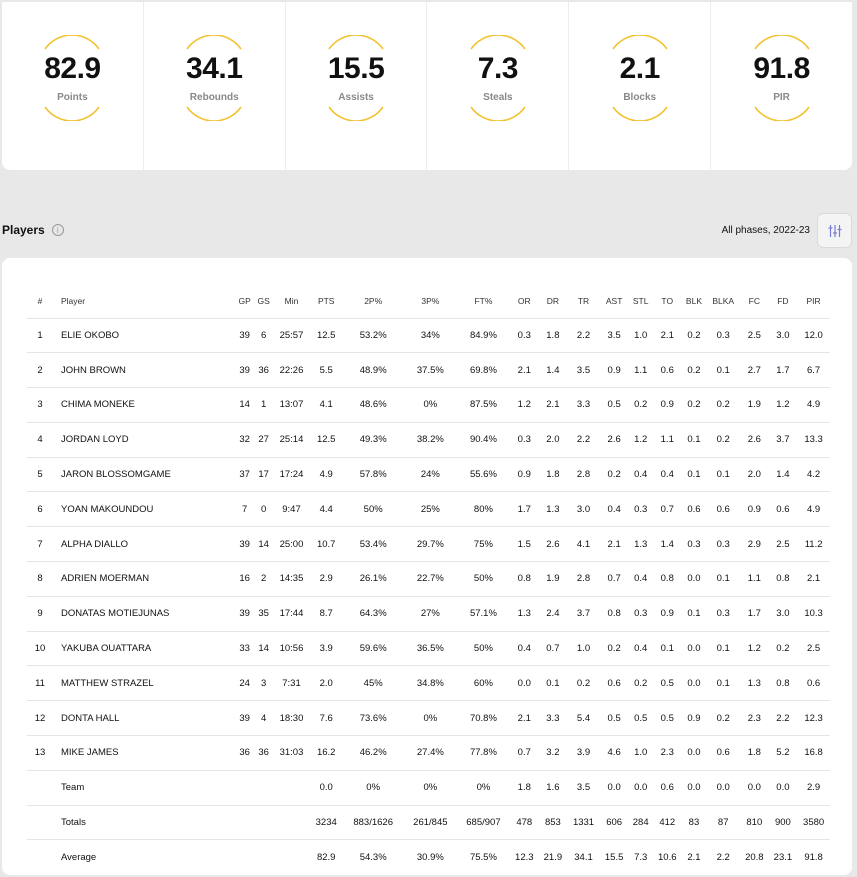 Image resolution: width=857 pixels, height=877 pixels. What do you see at coordinates (144, 336) in the screenshot?
I see `player-name-link: ELIE OKOBO` at bounding box center [144, 336].